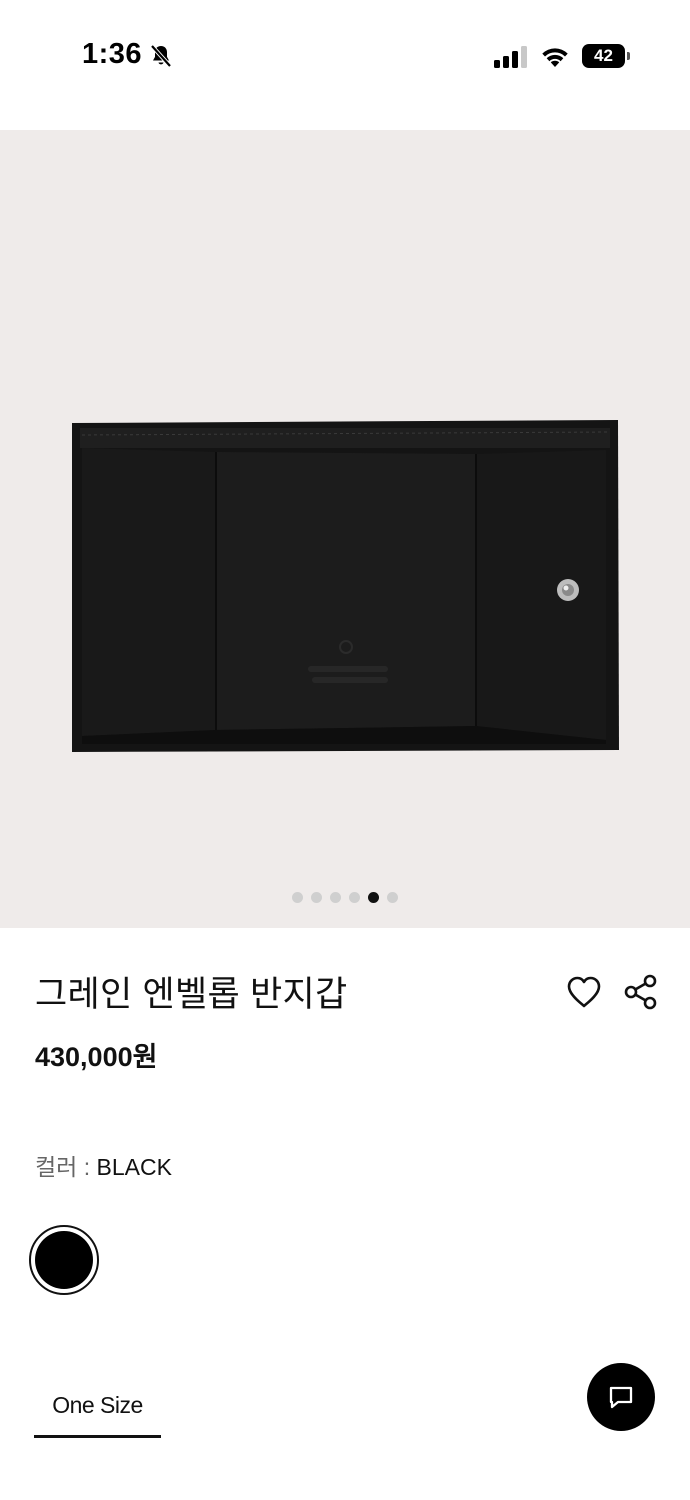 The height and width of the screenshot is (1500, 690). I want to click on color-label: 컬러 : BLACK, so click(103, 1165).